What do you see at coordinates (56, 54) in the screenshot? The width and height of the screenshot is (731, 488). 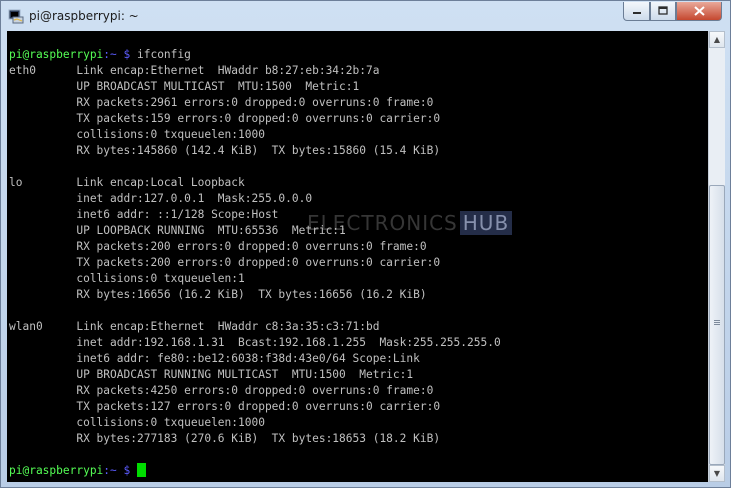 I see `prompt-user: pi@raspberrypi` at bounding box center [56, 54].